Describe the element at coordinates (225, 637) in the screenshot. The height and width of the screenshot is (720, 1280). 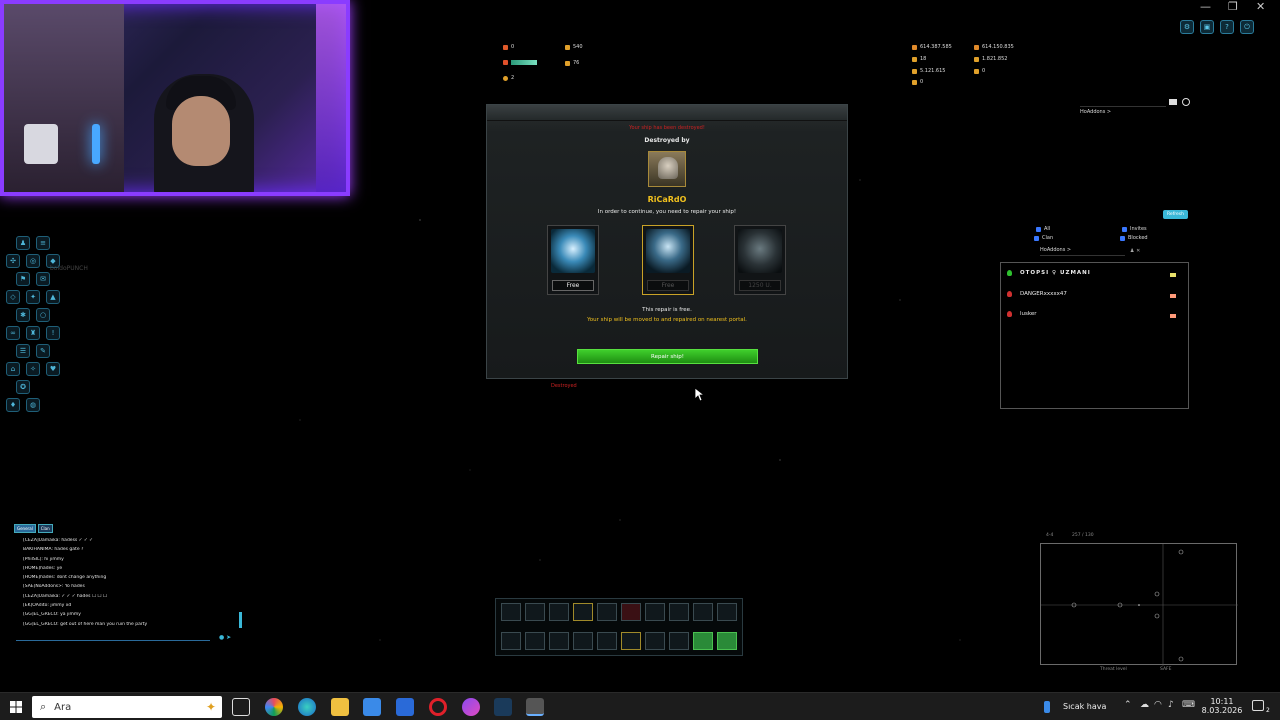
I see `send-icon: ● ➤` at that location.